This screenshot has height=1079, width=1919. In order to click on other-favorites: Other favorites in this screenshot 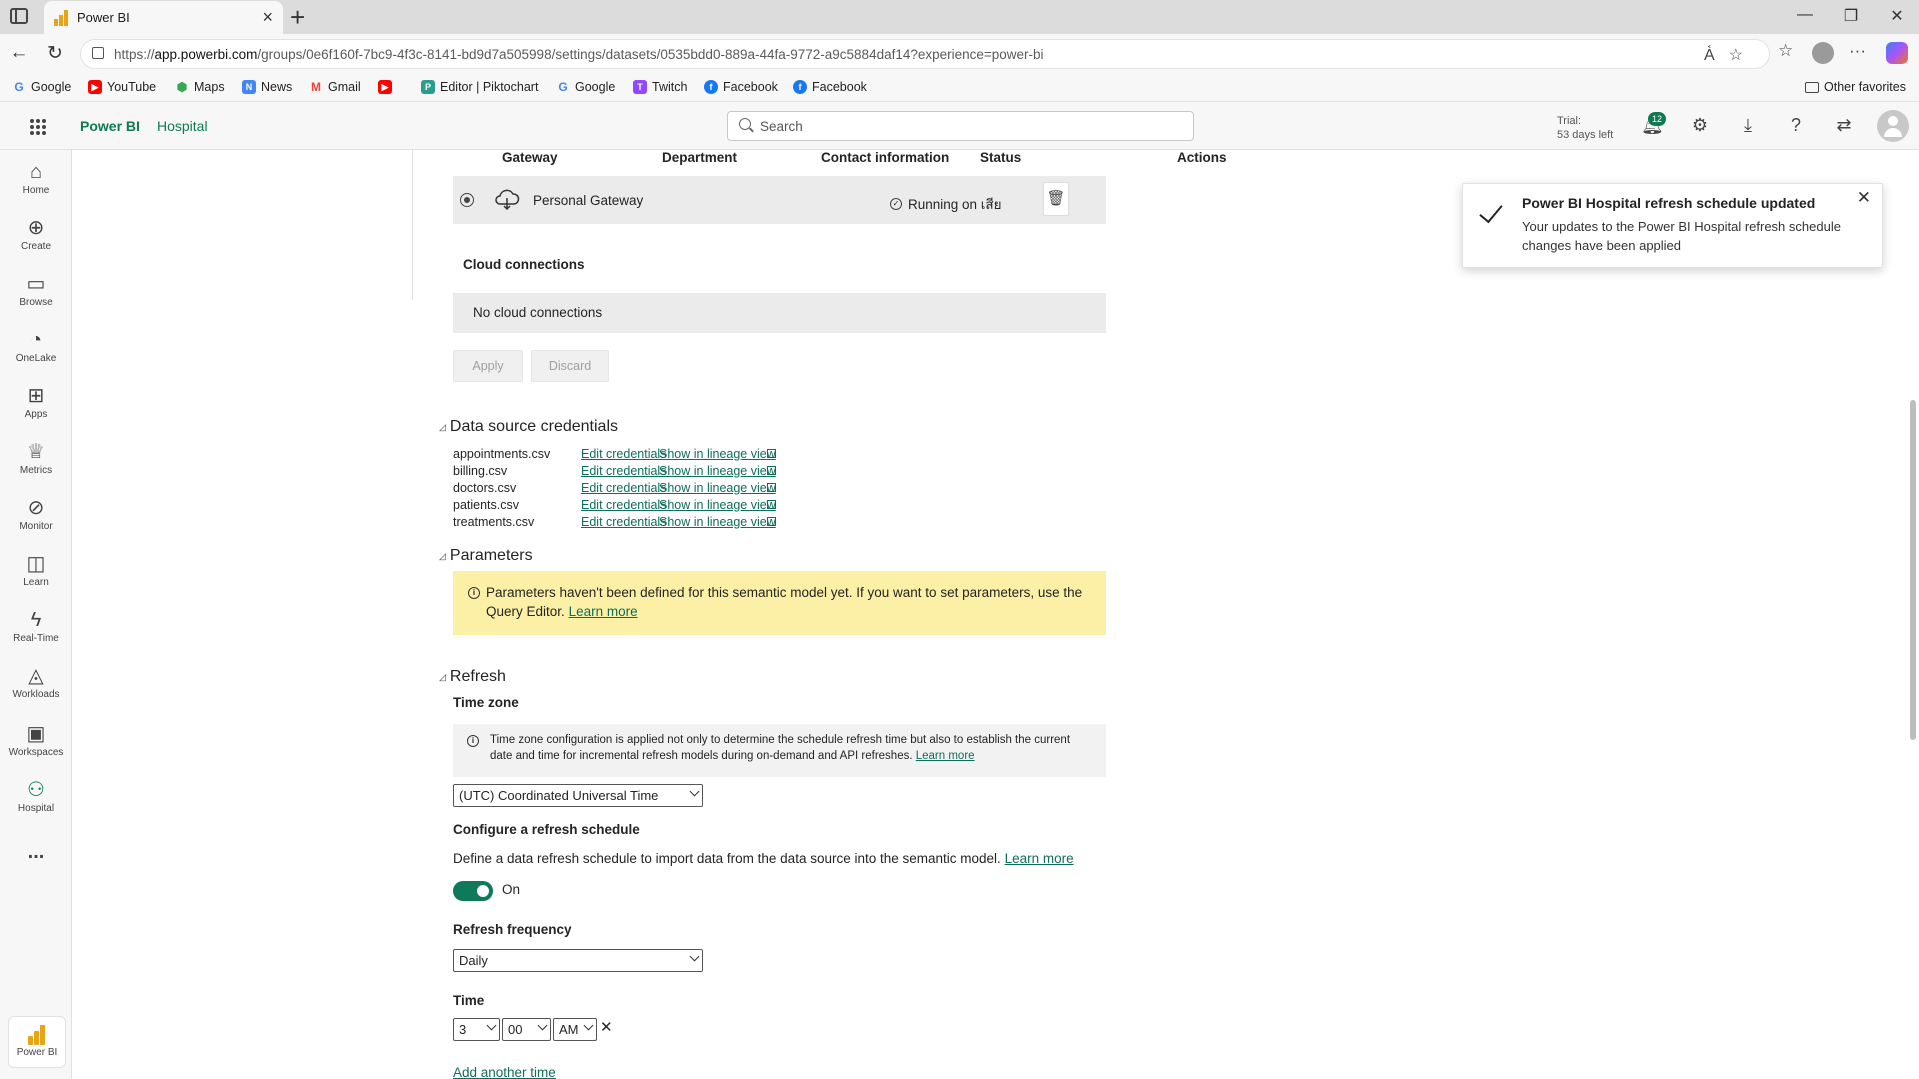, I will do `click(1855, 87)`.